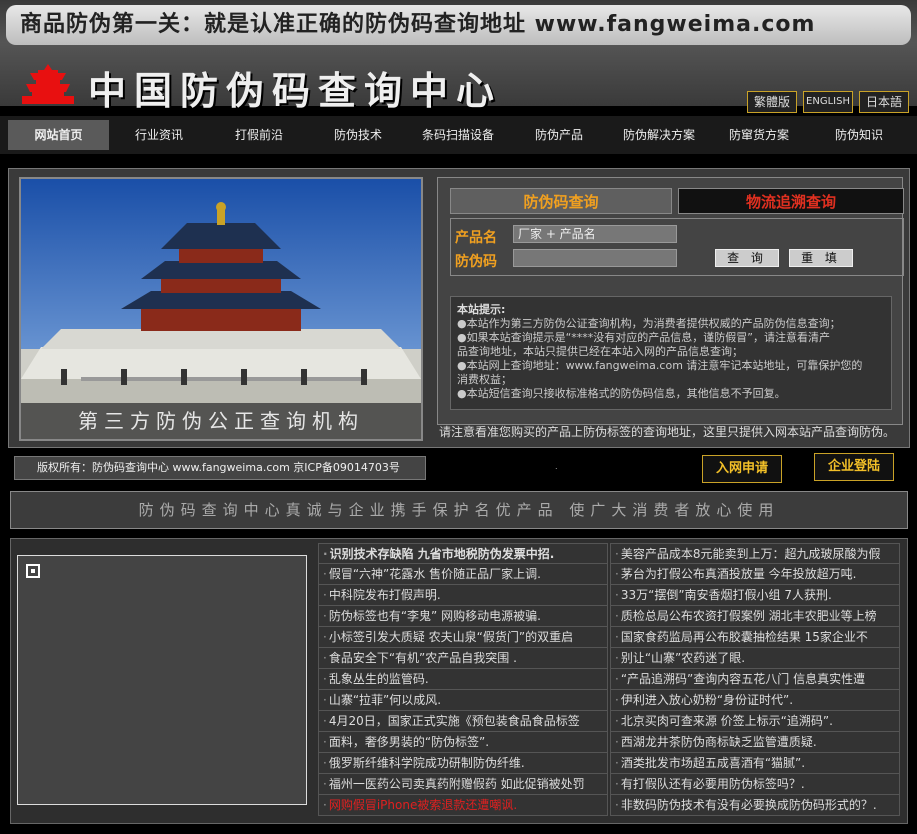 The height and width of the screenshot is (834, 917). I want to click on news-item-title: 面料，奢侈男装的“防伪标签”., so click(409, 742).